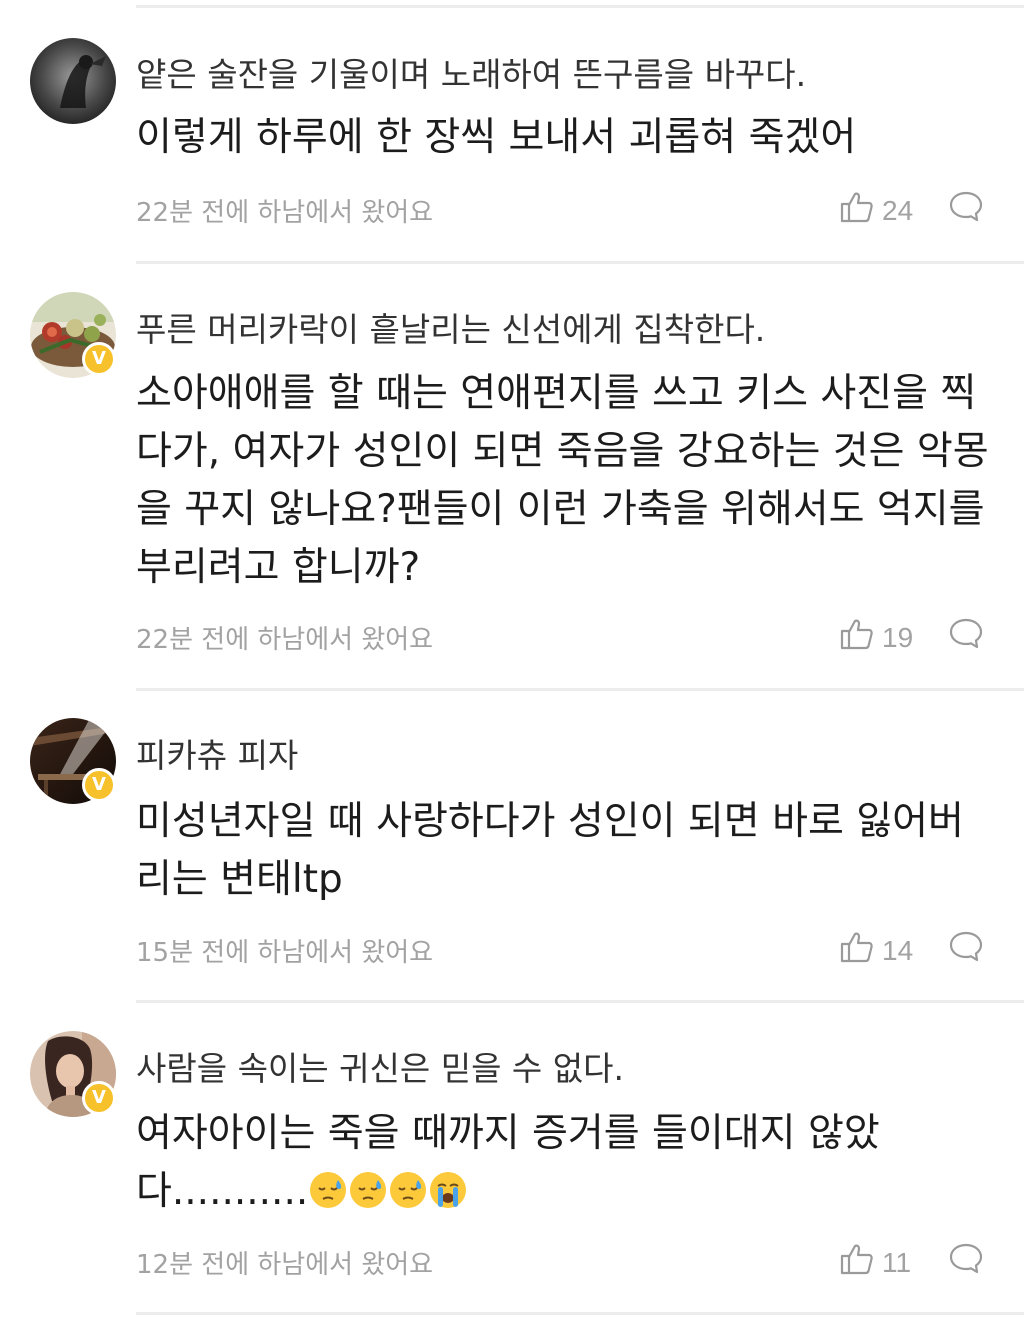 The width and height of the screenshot is (1024, 1333). Describe the element at coordinates (278, 567) in the screenshot. I see `comment-text-line: 부리려고 합니까?` at that location.